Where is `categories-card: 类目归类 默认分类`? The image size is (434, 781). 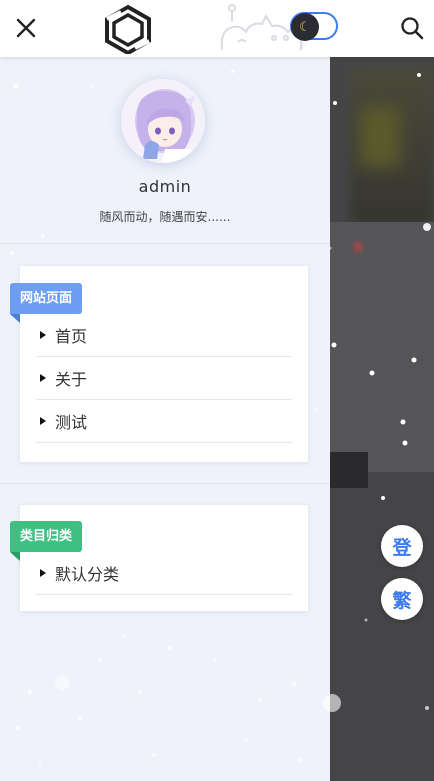 categories-card: 类目归类 默认分类 is located at coordinates (159, 558).